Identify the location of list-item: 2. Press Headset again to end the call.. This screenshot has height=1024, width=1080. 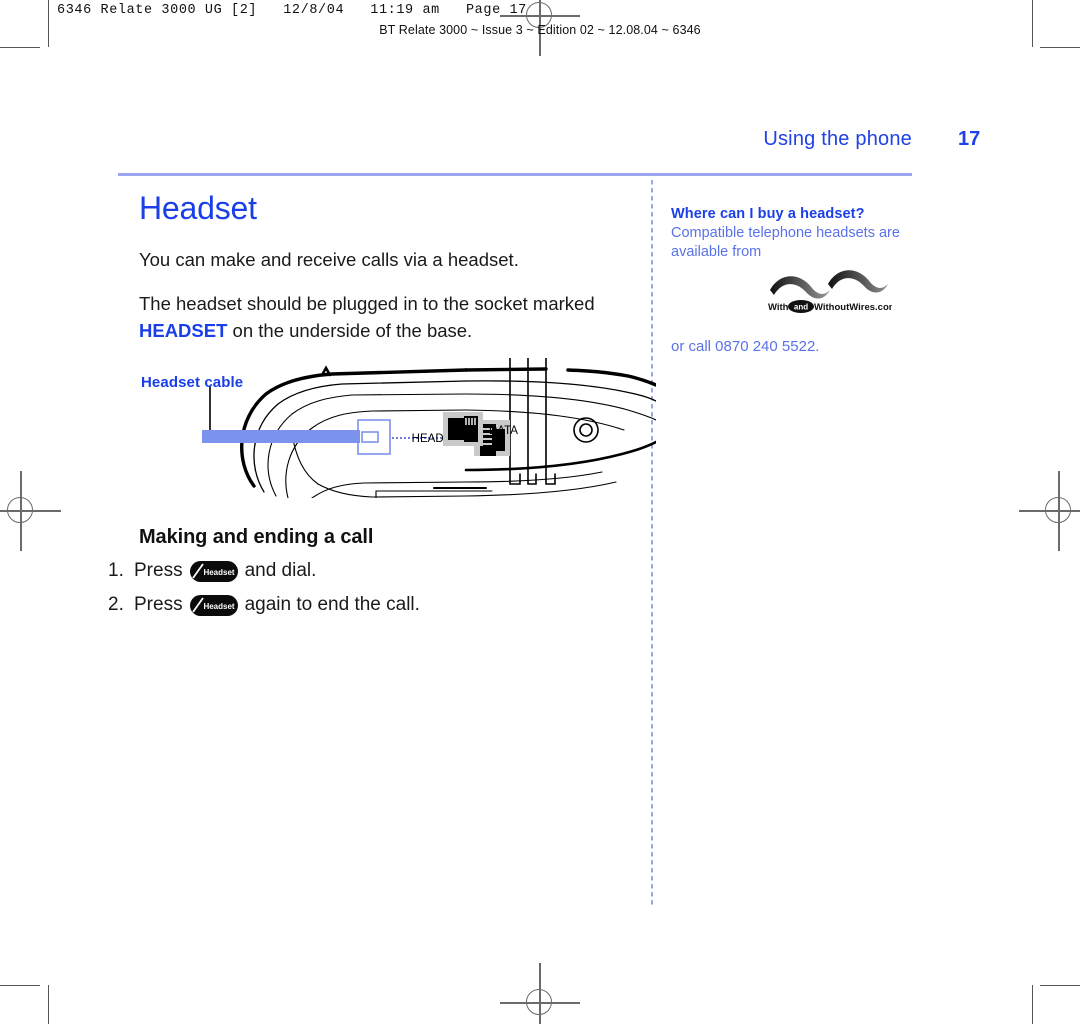
(368, 605).